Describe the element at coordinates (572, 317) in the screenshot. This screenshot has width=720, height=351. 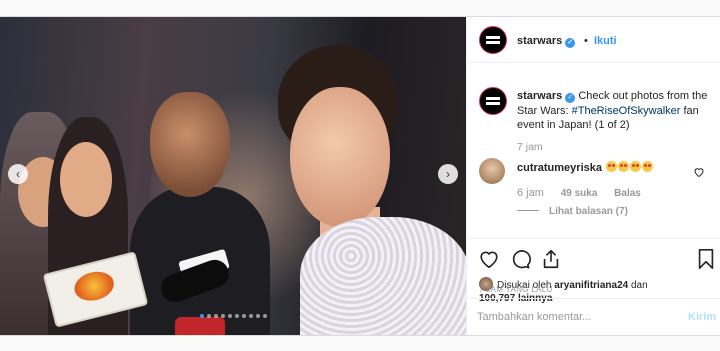
I see `comment-input` at that location.